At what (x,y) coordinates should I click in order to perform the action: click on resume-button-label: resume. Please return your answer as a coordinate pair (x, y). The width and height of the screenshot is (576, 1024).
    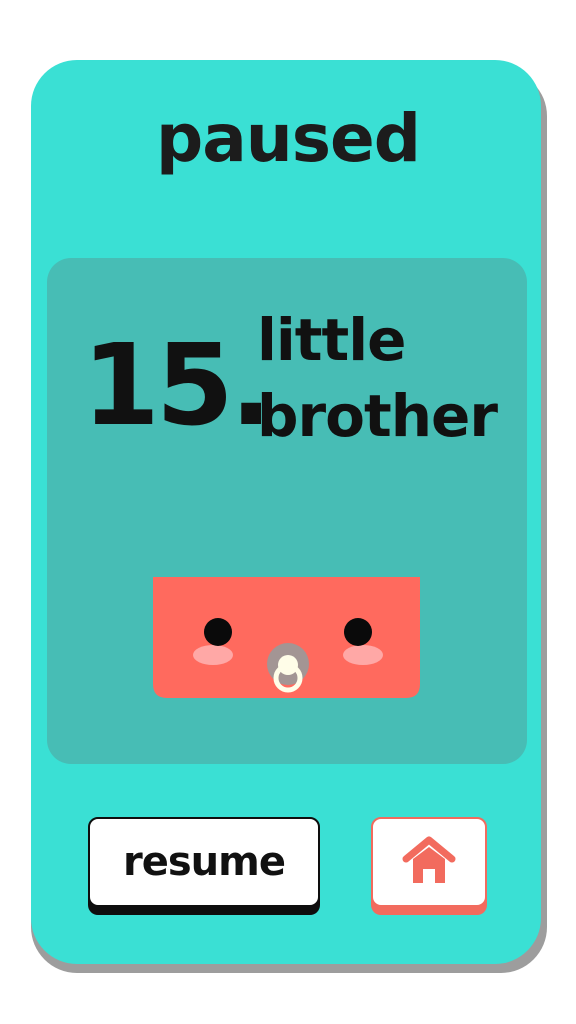
    Looking at the image, I should click on (204, 862).